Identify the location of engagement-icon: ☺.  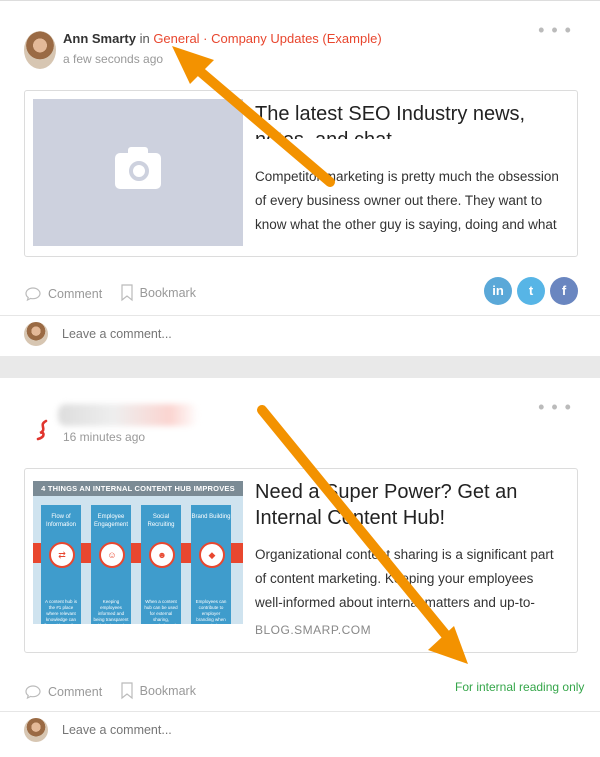
(112, 555).